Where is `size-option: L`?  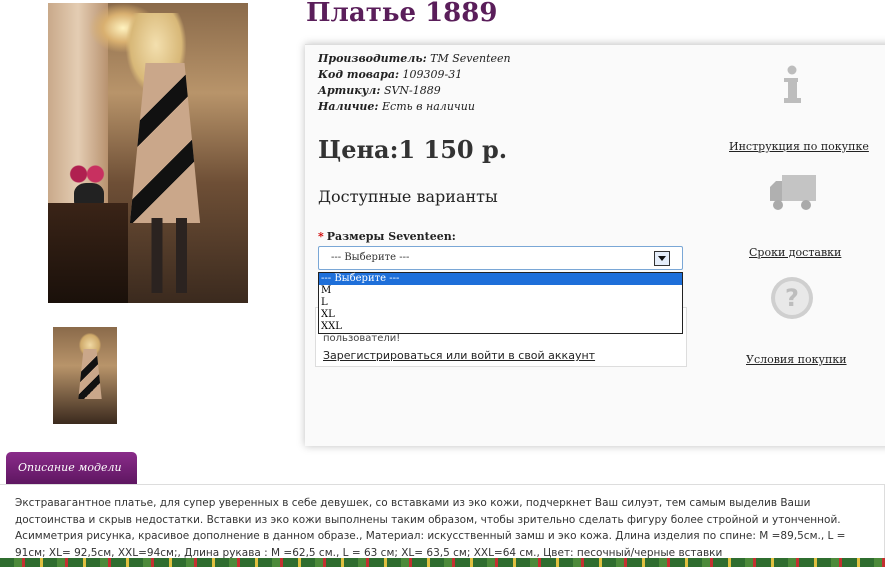 size-option: L is located at coordinates (500, 303).